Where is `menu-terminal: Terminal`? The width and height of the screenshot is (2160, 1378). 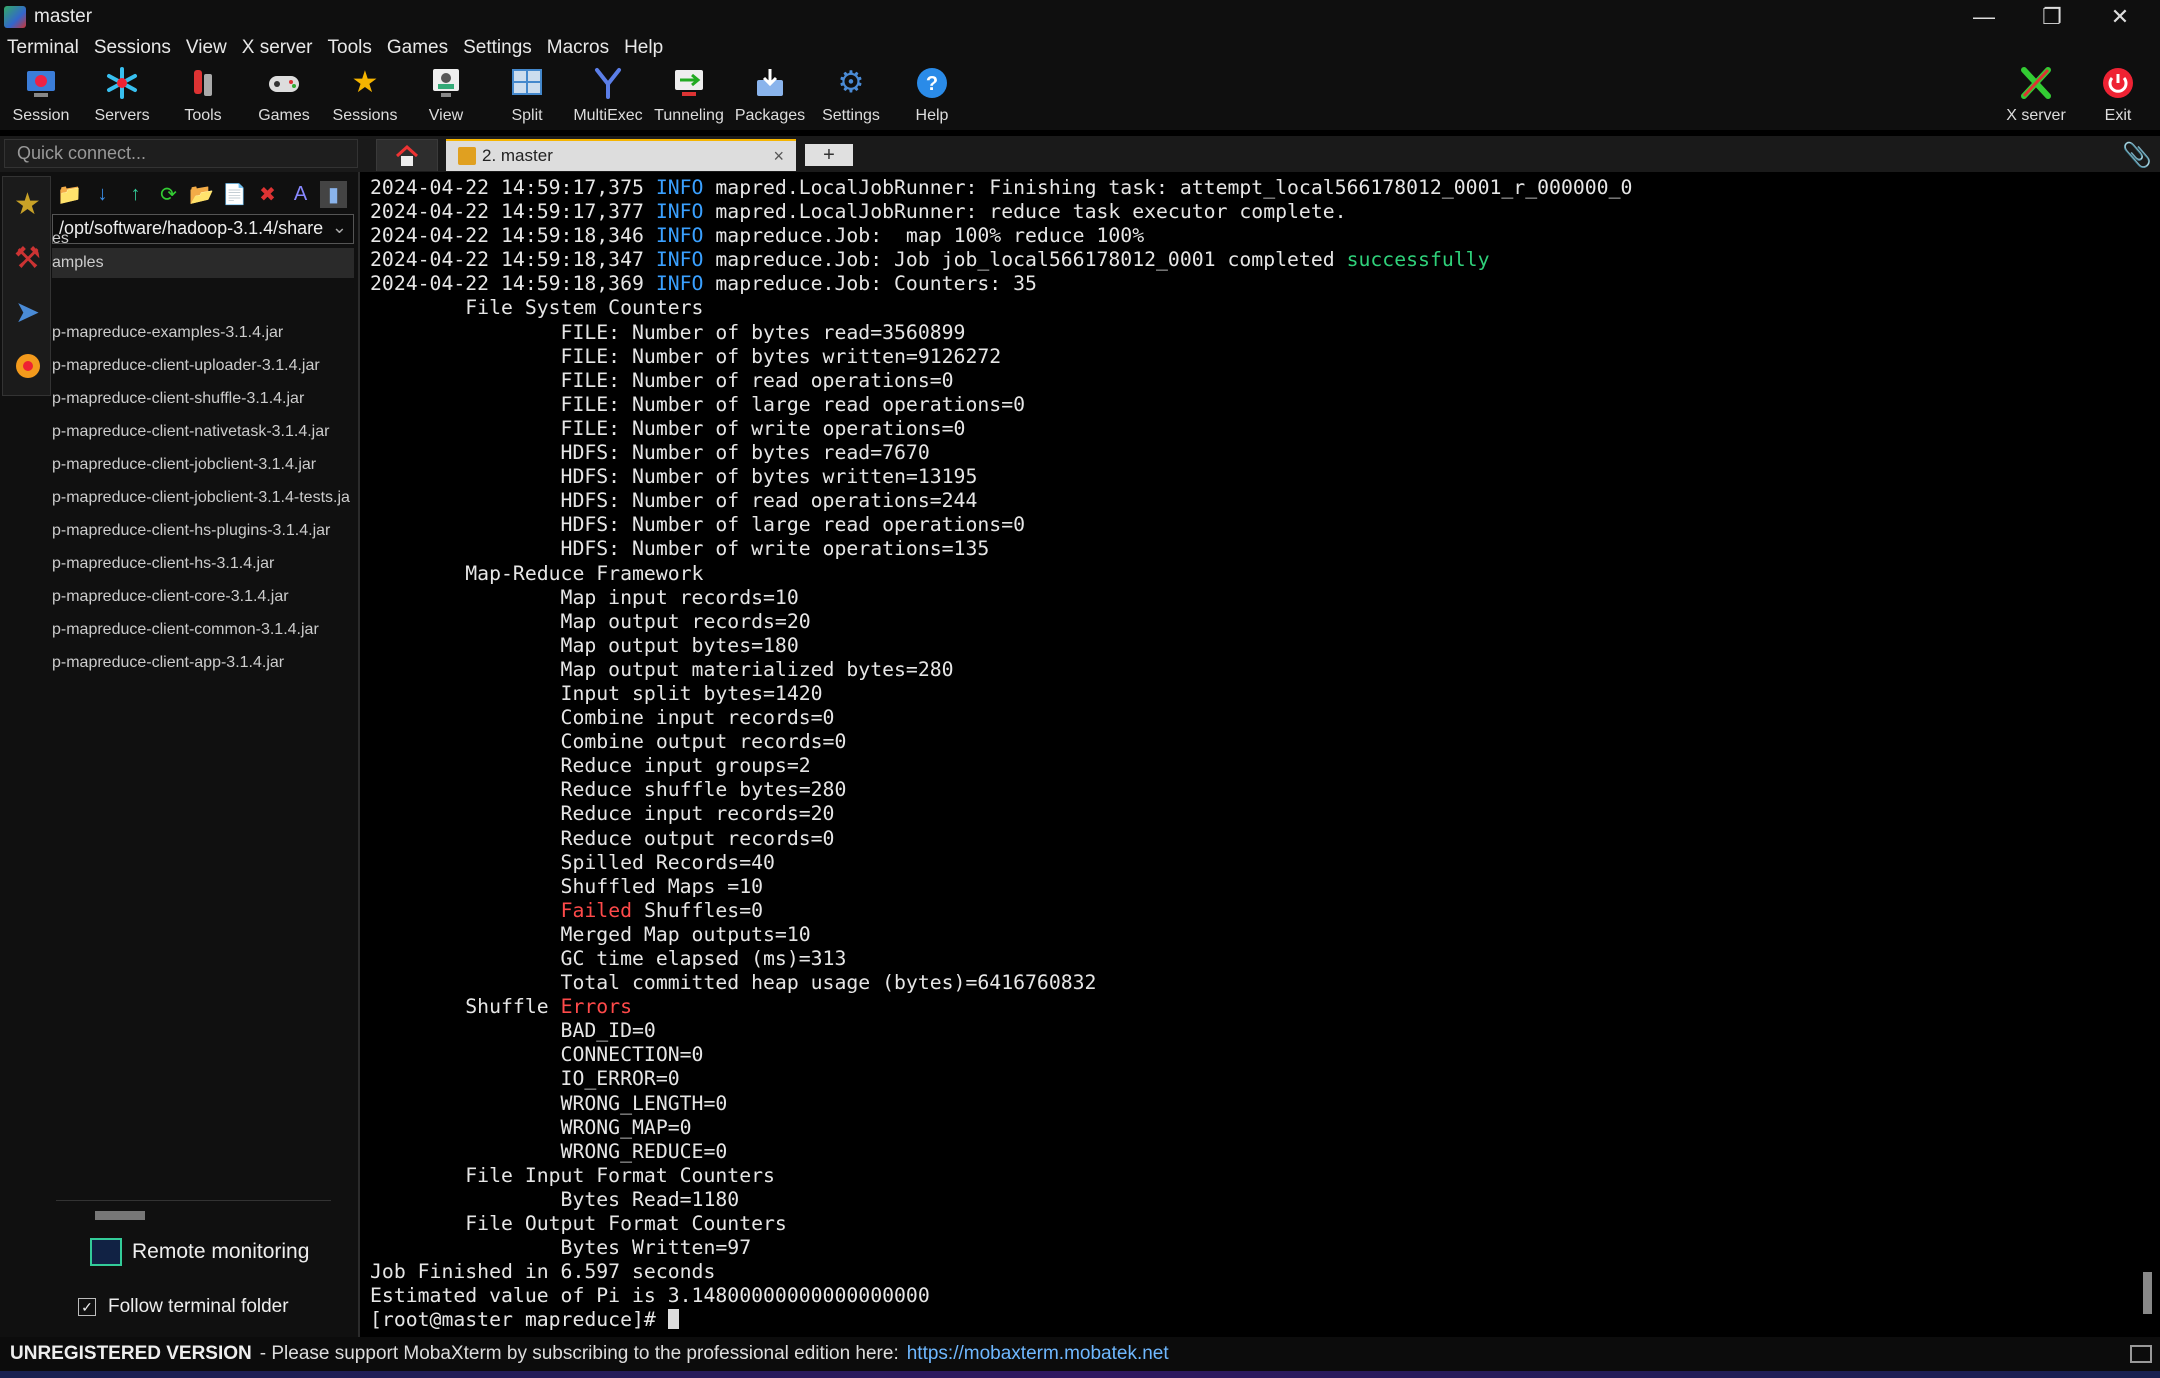
menu-terminal: Terminal is located at coordinates (43, 48).